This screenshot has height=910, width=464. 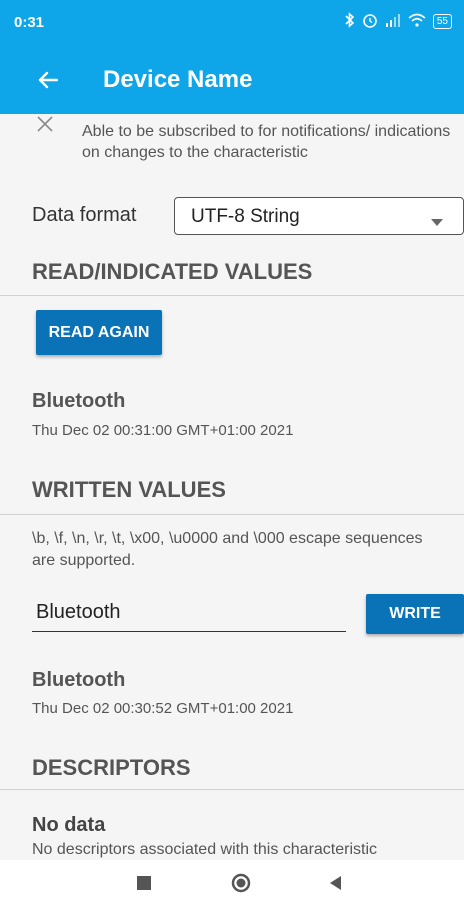 What do you see at coordinates (393, 21) in the screenshot?
I see `signal-icon` at bounding box center [393, 21].